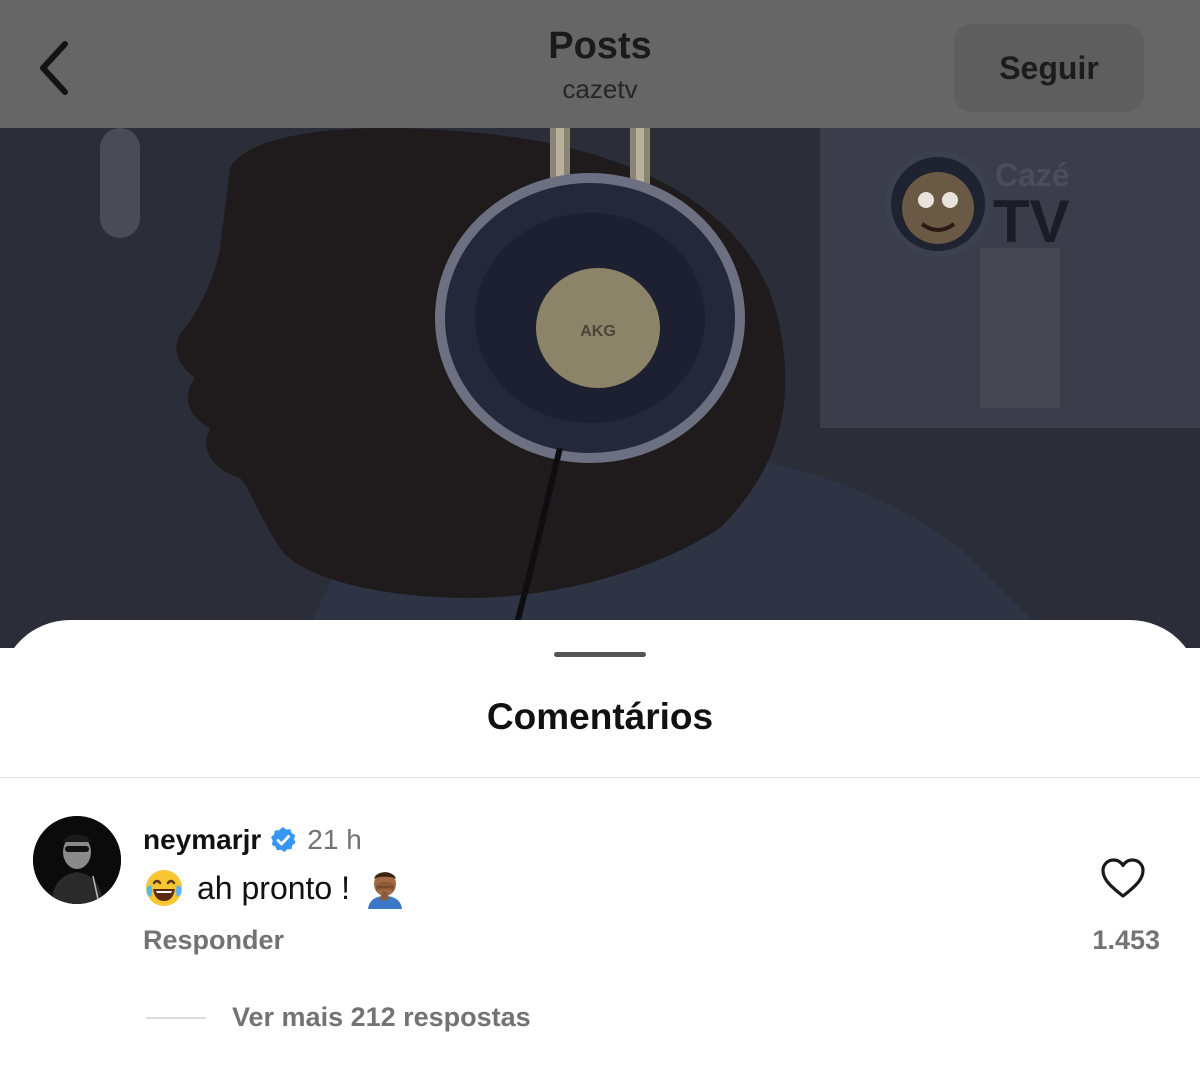 The image size is (1200, 1087). I want to click on sheet-grabber, so click(600, 654).